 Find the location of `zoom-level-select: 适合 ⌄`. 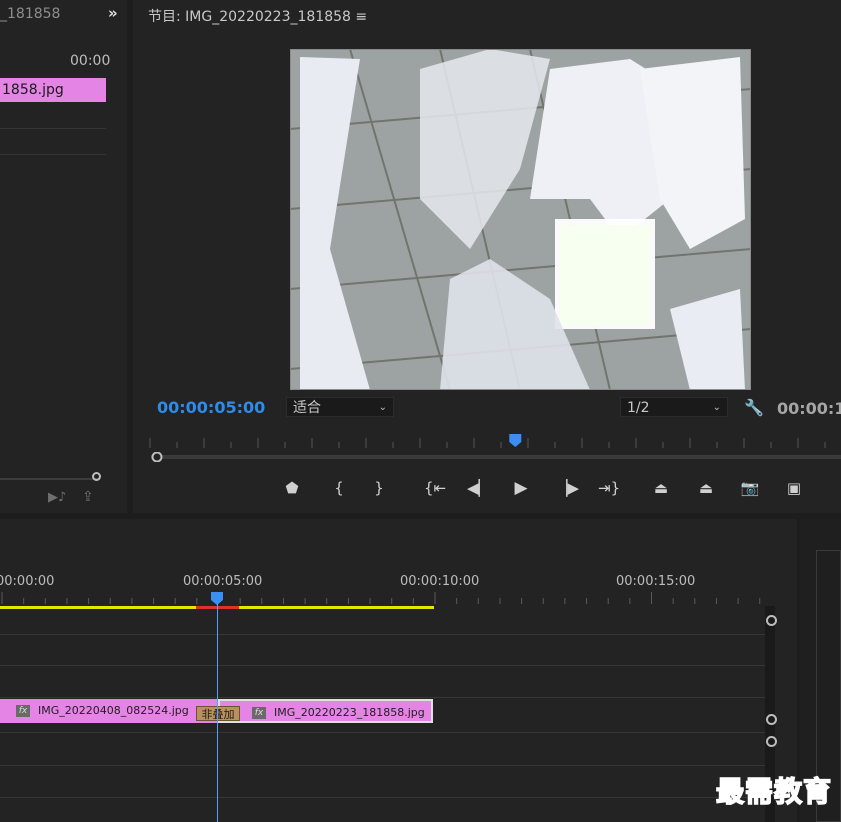

zoom-level-select: 适合 ⌄ is located at coordinates (340, 407).